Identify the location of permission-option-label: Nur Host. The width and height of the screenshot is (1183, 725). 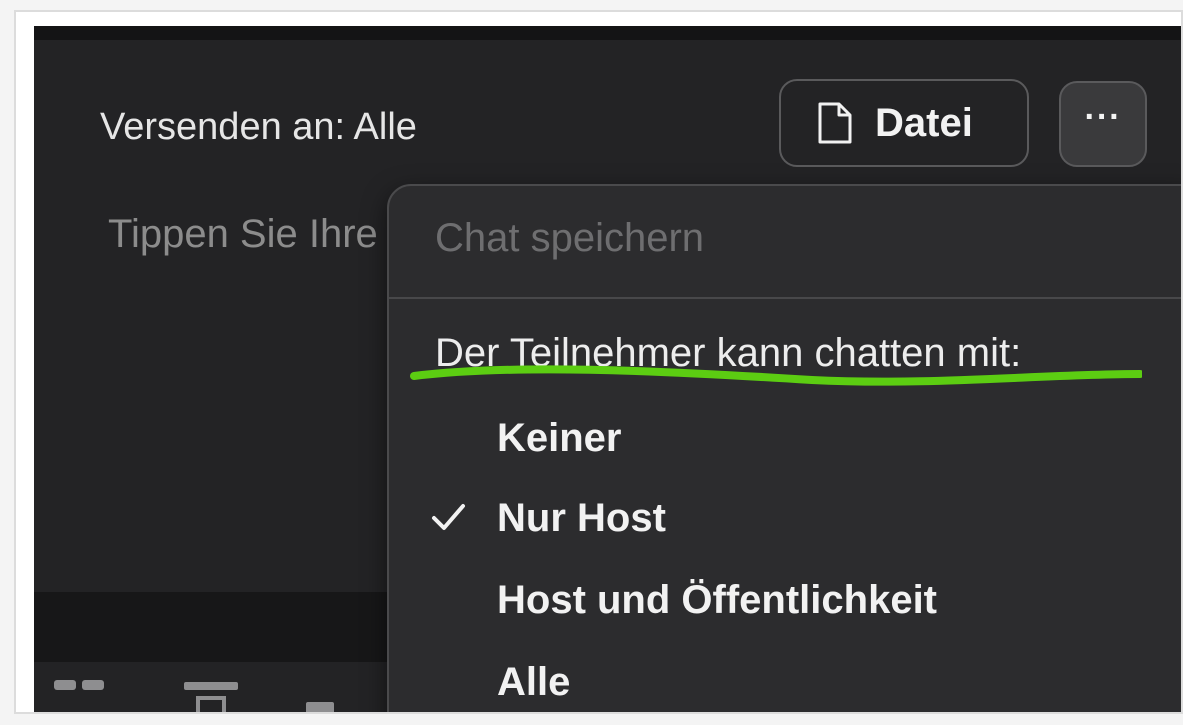
(581, 518).